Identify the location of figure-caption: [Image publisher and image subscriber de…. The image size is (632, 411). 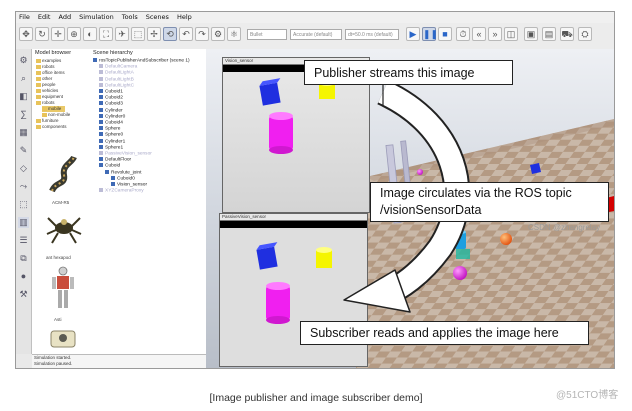
(316, 398).